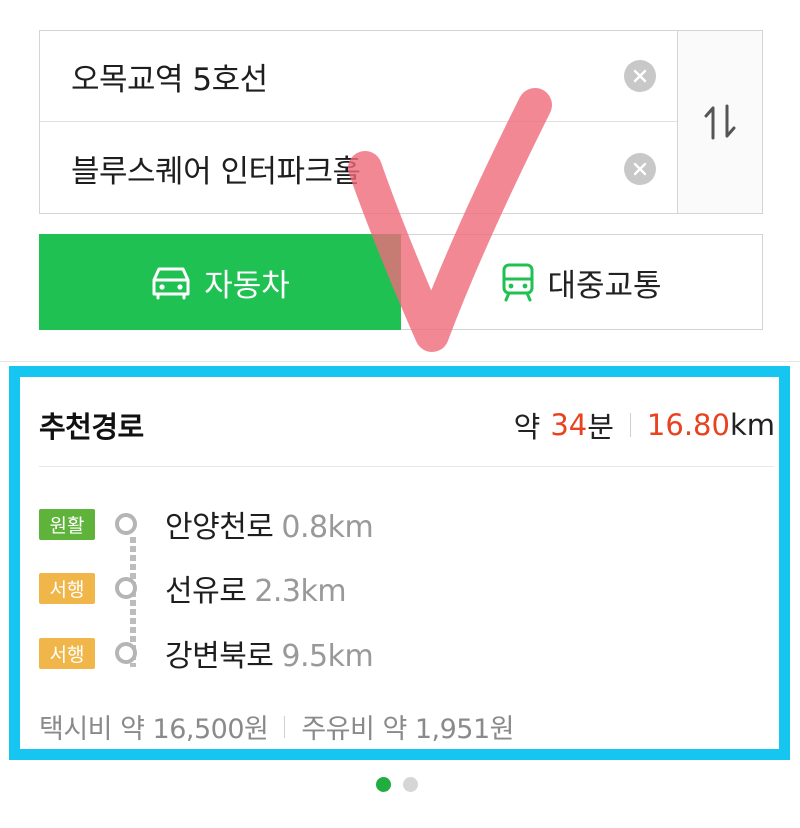 This screenshot has height=828, width=800. Describe the element at coordinates (169, 79) in the screenshot. I see `origin-text: 오목교역 5호선` at that location.